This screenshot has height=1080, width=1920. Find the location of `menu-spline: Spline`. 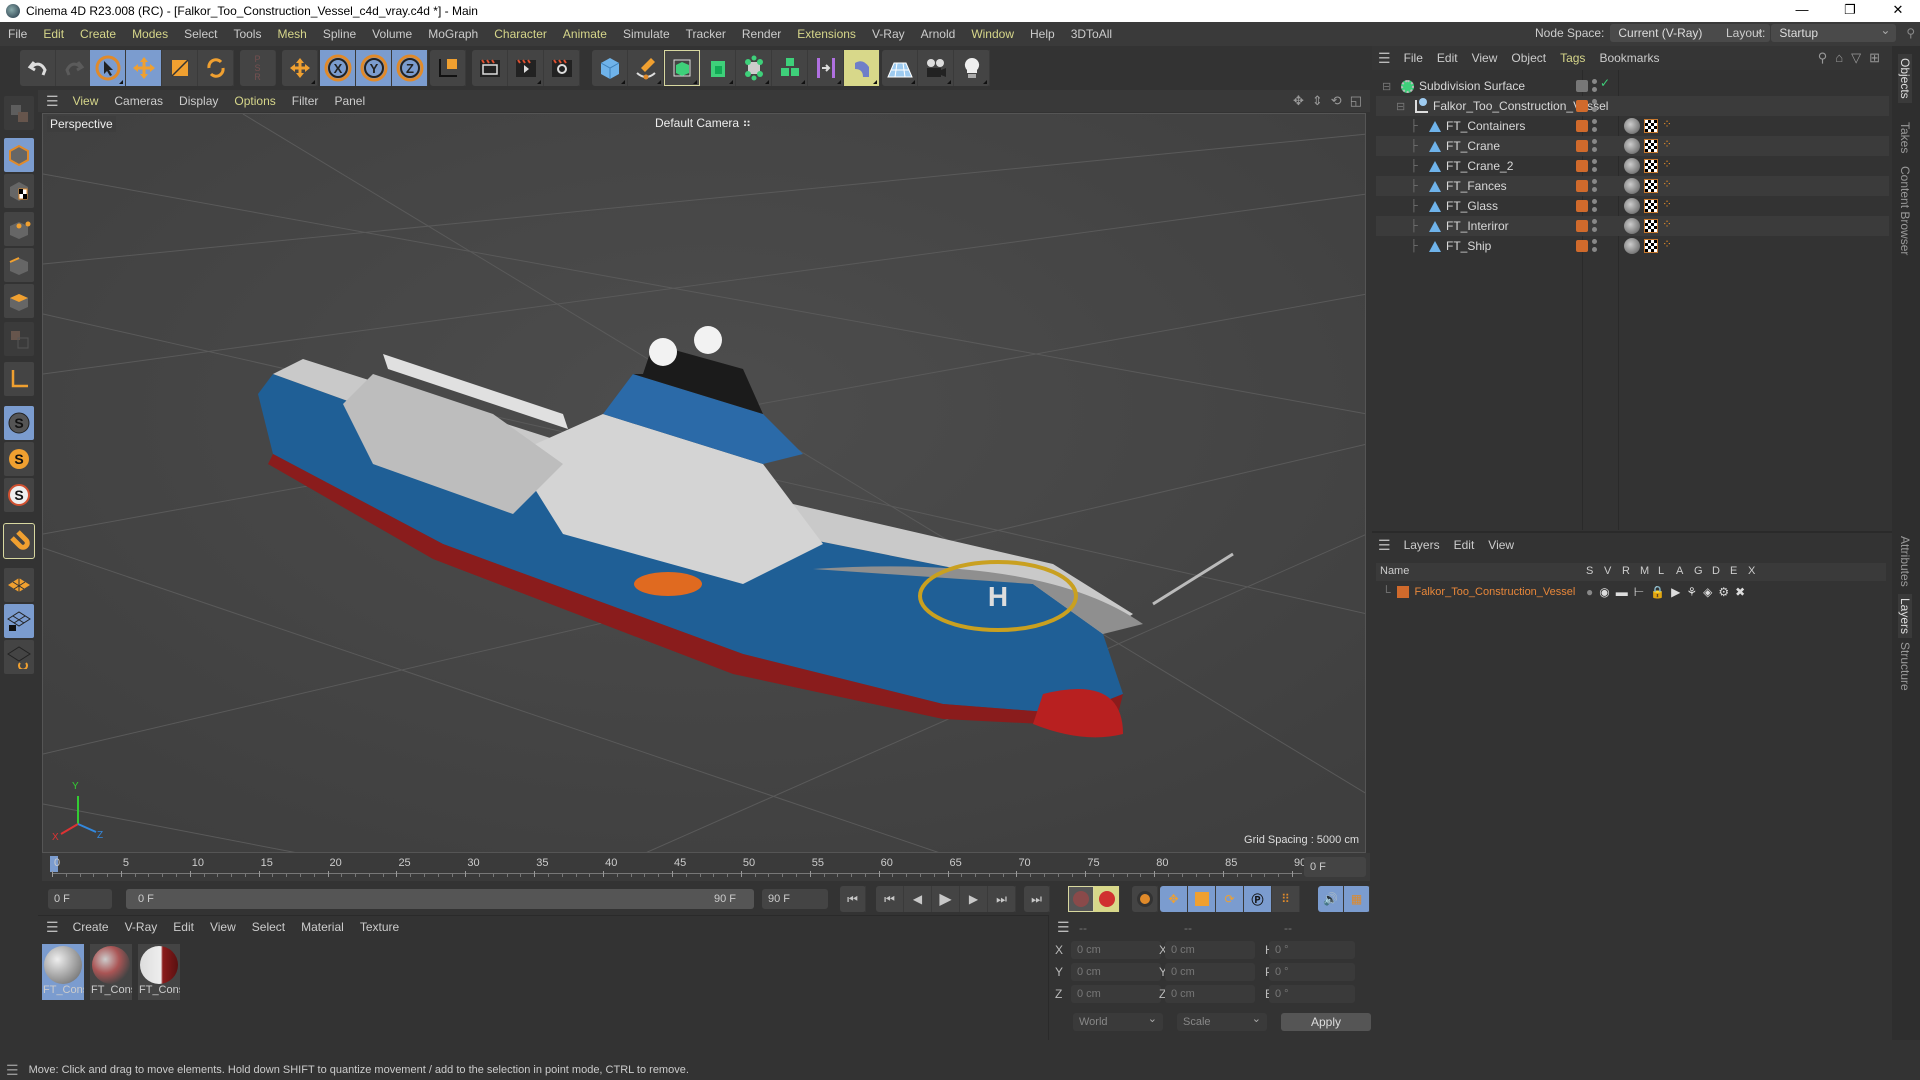

menu-spline: Spline is located at coordinates (339, 34).